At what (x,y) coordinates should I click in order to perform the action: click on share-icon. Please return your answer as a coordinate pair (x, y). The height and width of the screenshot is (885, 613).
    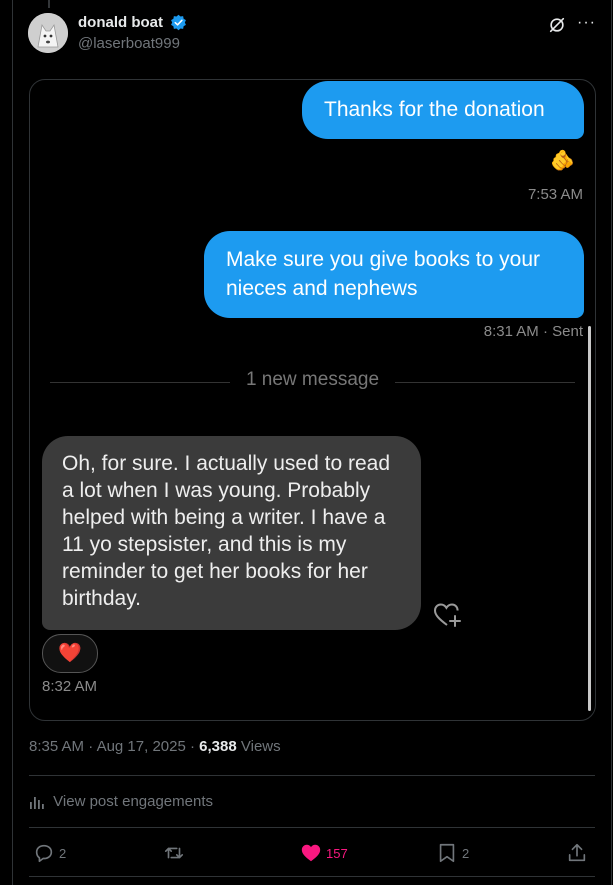
    Looking at the image, I should click on (577, 852).